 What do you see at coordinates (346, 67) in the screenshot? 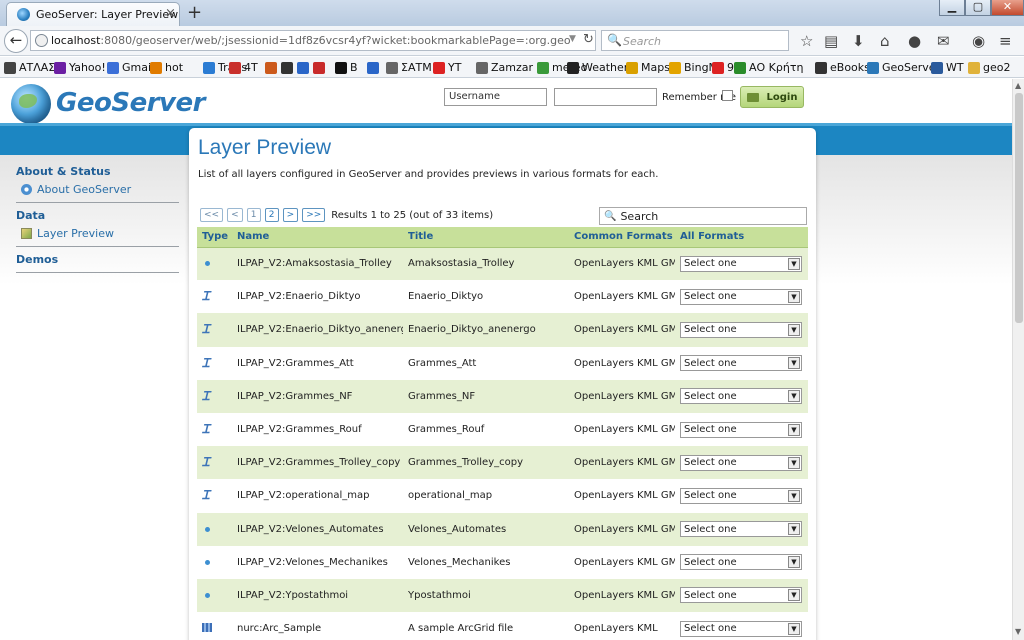
I see `bookmark-item: B` at bounding box center [346, 67].